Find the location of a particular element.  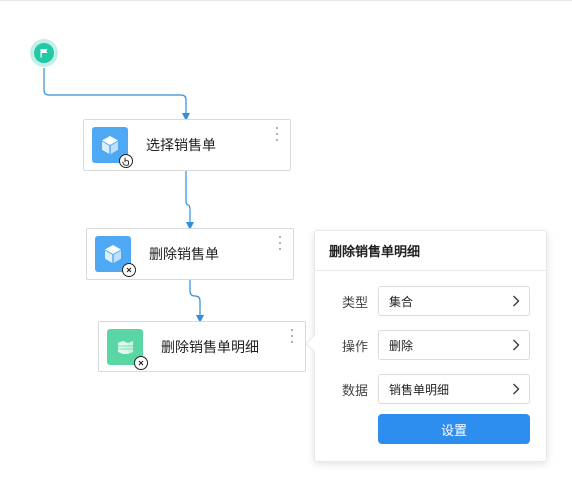

operation-row: 操作 删除 is located at coordinates (430, 345).